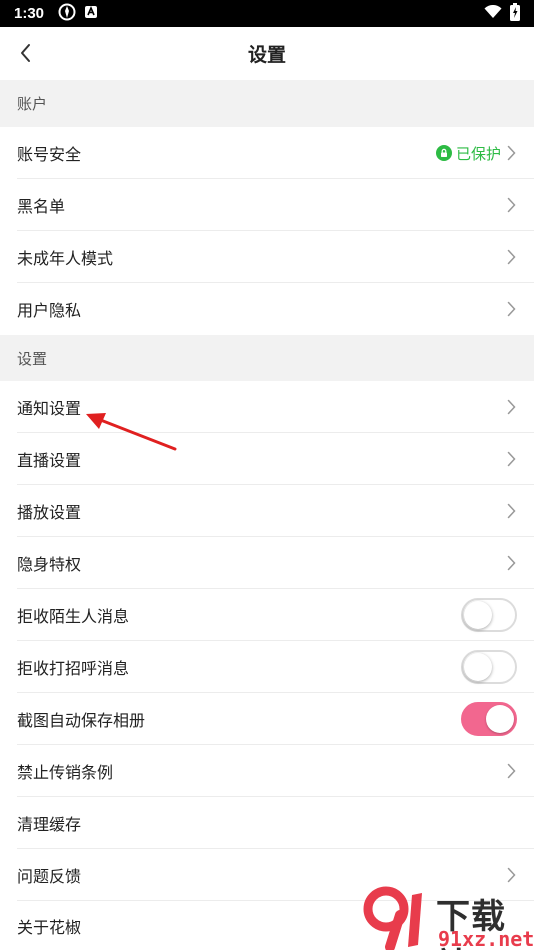 The image size is (534, 950). What do you see at coordinates (267, 153) in the screenshot?
I see `row-account-security: 账号安全 已保护` at bounding box center [267, 153].